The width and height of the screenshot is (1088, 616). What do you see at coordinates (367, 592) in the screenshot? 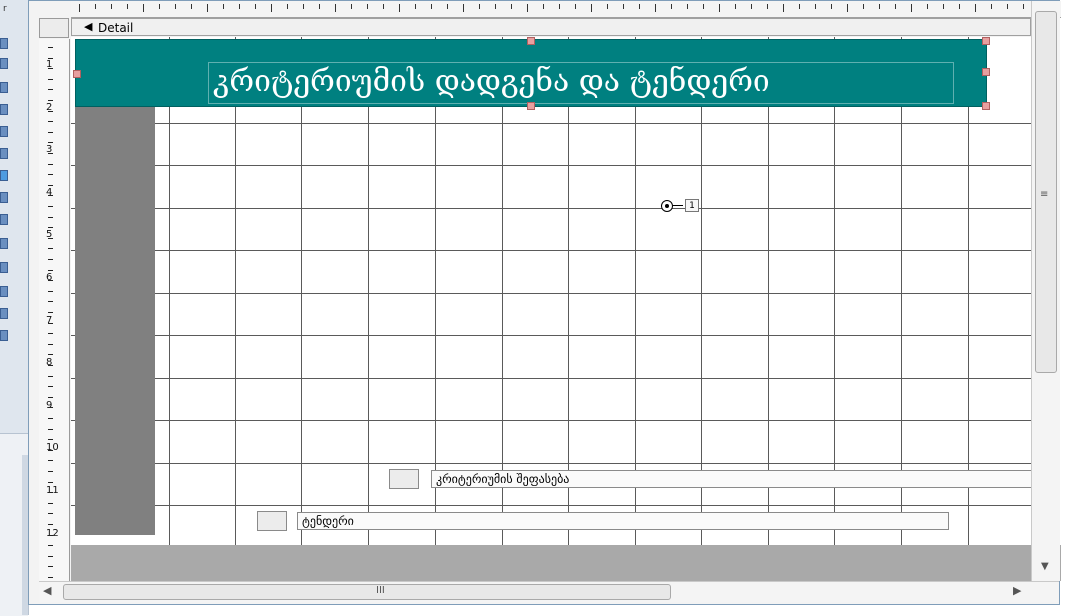
I see `horizontal-scroll-thumb: III` at bounding box center [367, 592].